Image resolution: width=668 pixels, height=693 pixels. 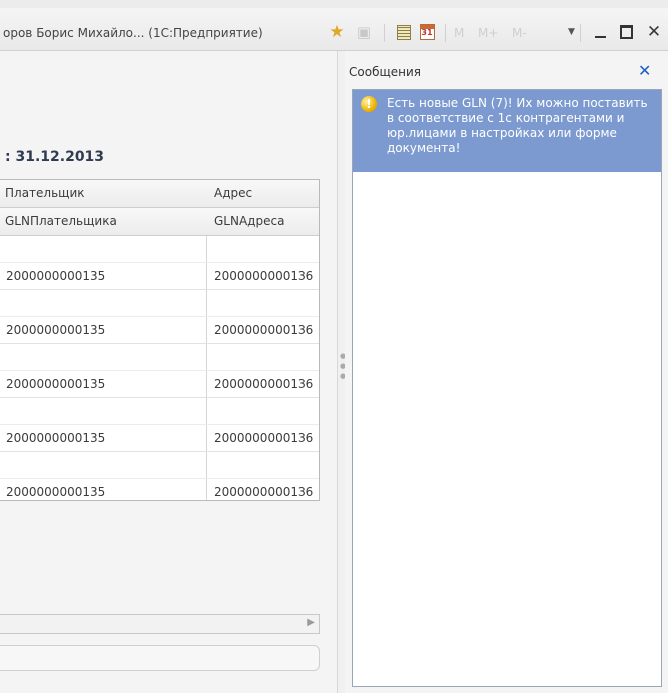 What do you see at coordinates (644, 70) in the screenshot?
I see `close-icon: ✕` at bounding box center [644, 70].